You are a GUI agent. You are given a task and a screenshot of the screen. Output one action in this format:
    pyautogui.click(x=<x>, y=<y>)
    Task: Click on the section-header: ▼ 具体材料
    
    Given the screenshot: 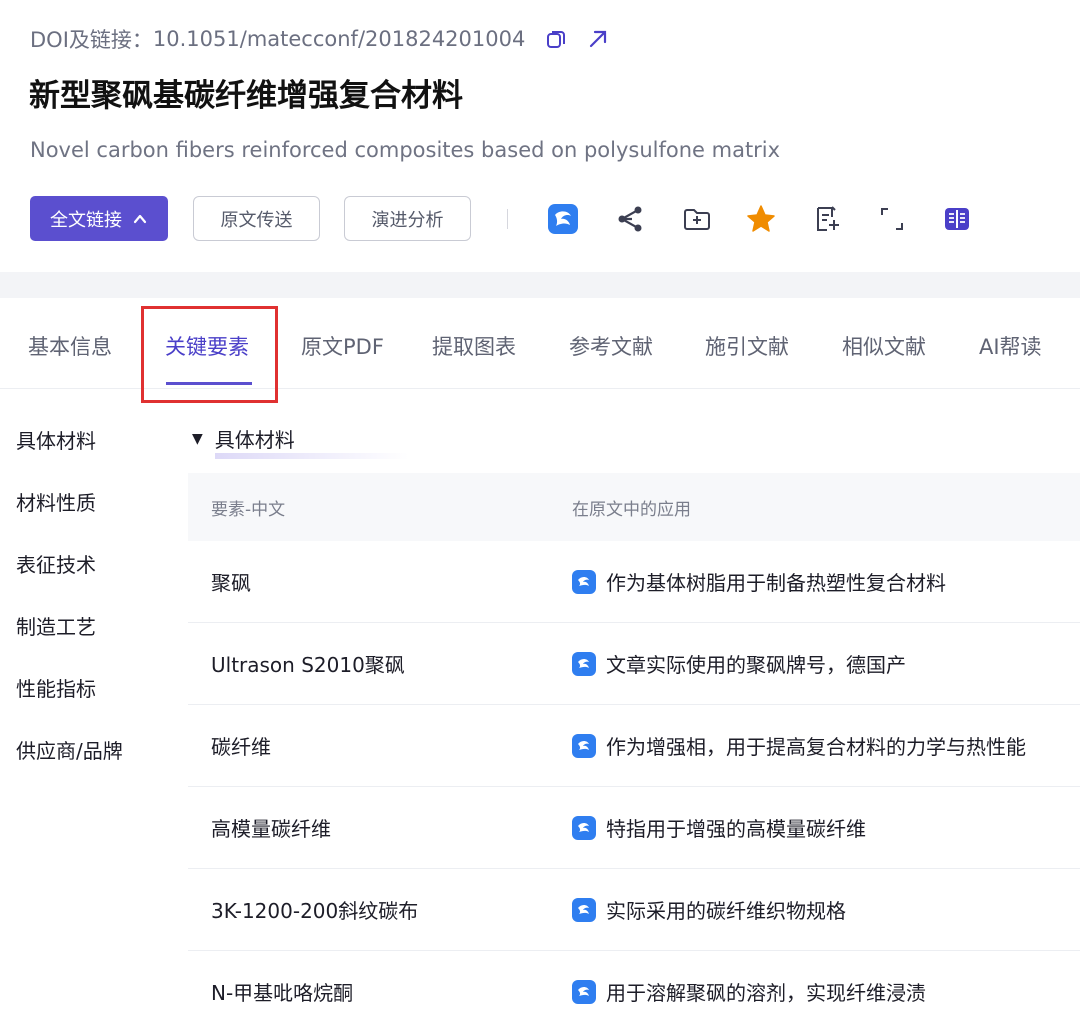 What is the action you would take?
    pyautogui.click(x=300, y=441)
    